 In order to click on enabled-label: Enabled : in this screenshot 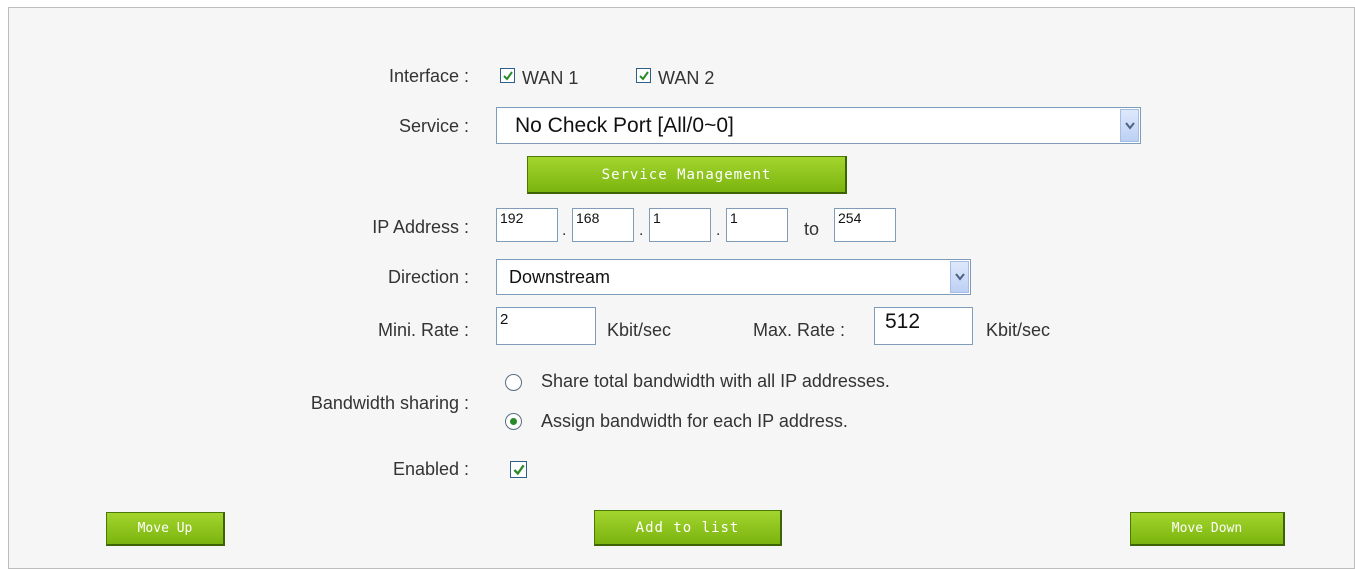, I will do `click(430, 469)`.